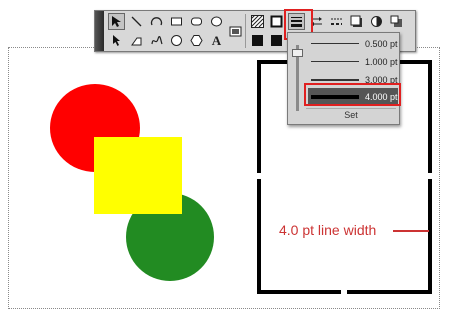 Image resolution: width=451 pixels, height=322 pixels. Describe the element at coordinates (99, 31) in the screenshot. I see `toolbar-grip-handle` at that location.